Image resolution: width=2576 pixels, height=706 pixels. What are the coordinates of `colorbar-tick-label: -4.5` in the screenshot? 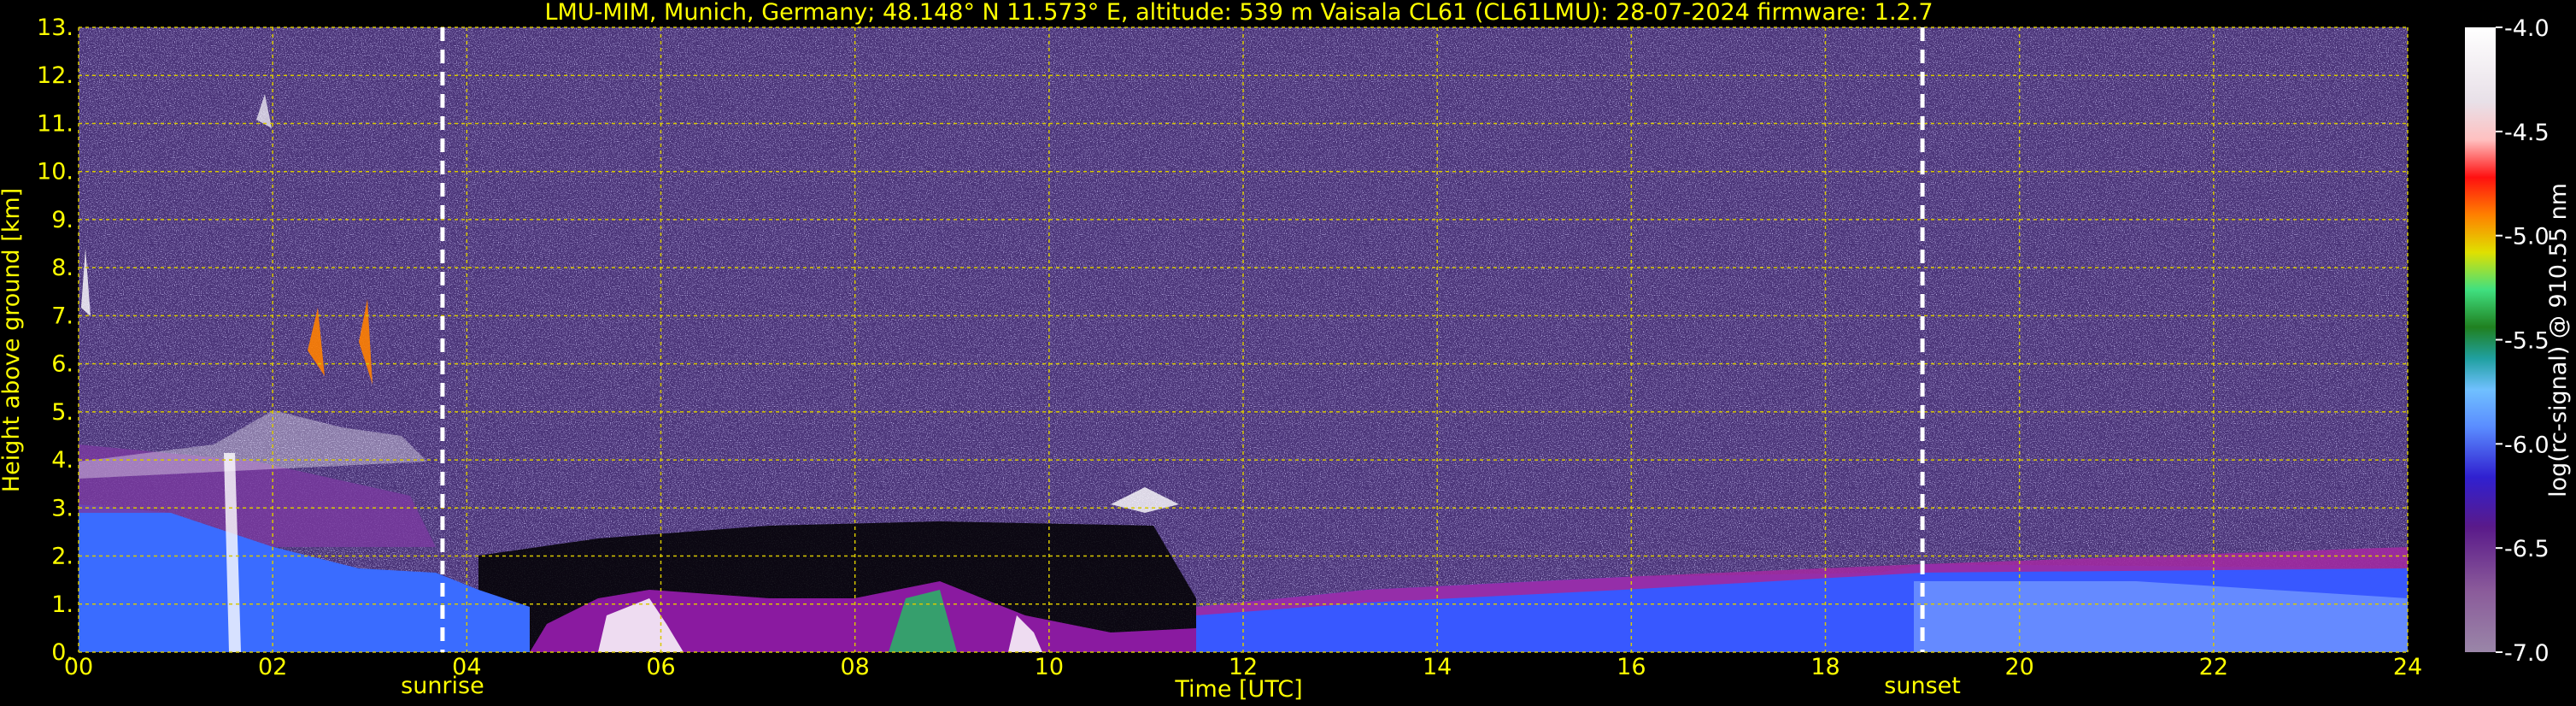 It's located at (2527, 133).